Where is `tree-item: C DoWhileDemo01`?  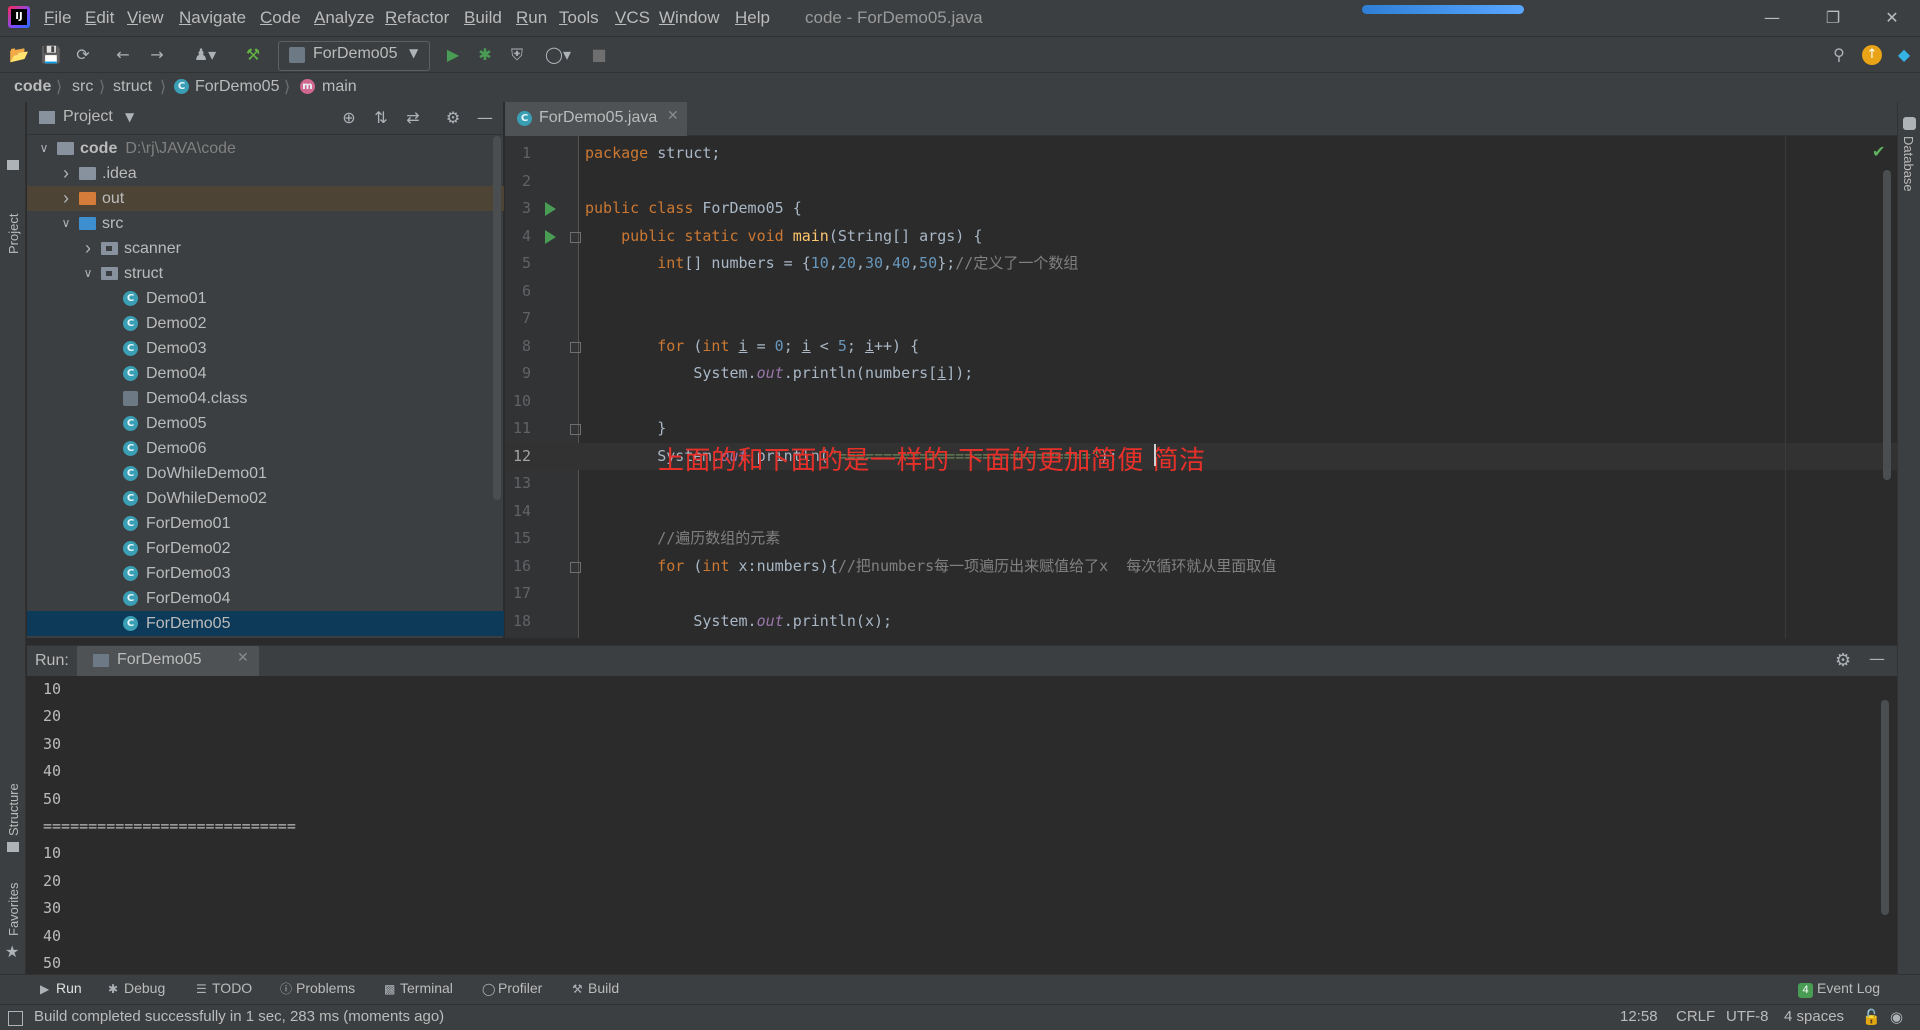 tree-item: C DoWhileDemo01 is located at coordinates (265, 473).